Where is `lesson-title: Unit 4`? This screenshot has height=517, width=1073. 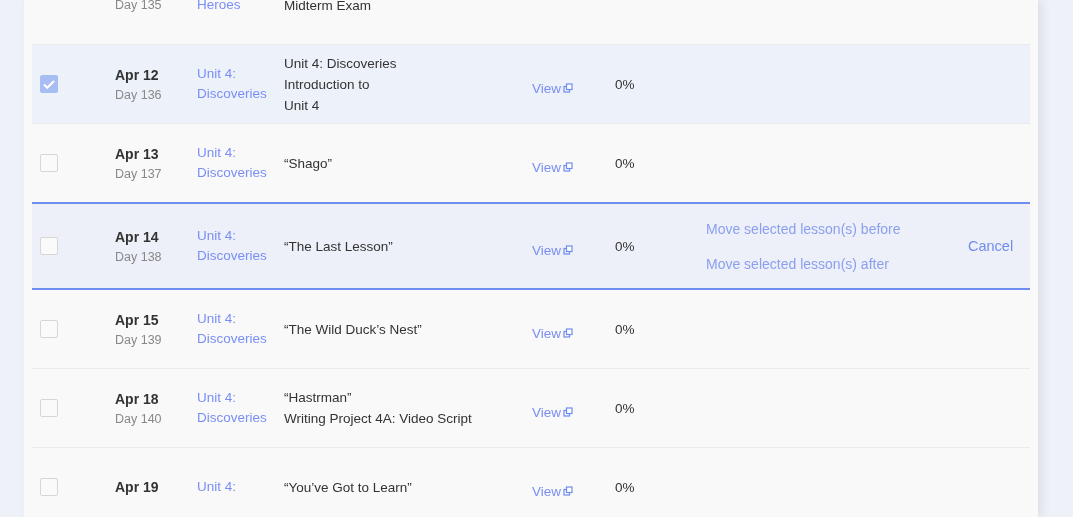
lesson-title: Unit 4 is located at coordinates (302, 105).